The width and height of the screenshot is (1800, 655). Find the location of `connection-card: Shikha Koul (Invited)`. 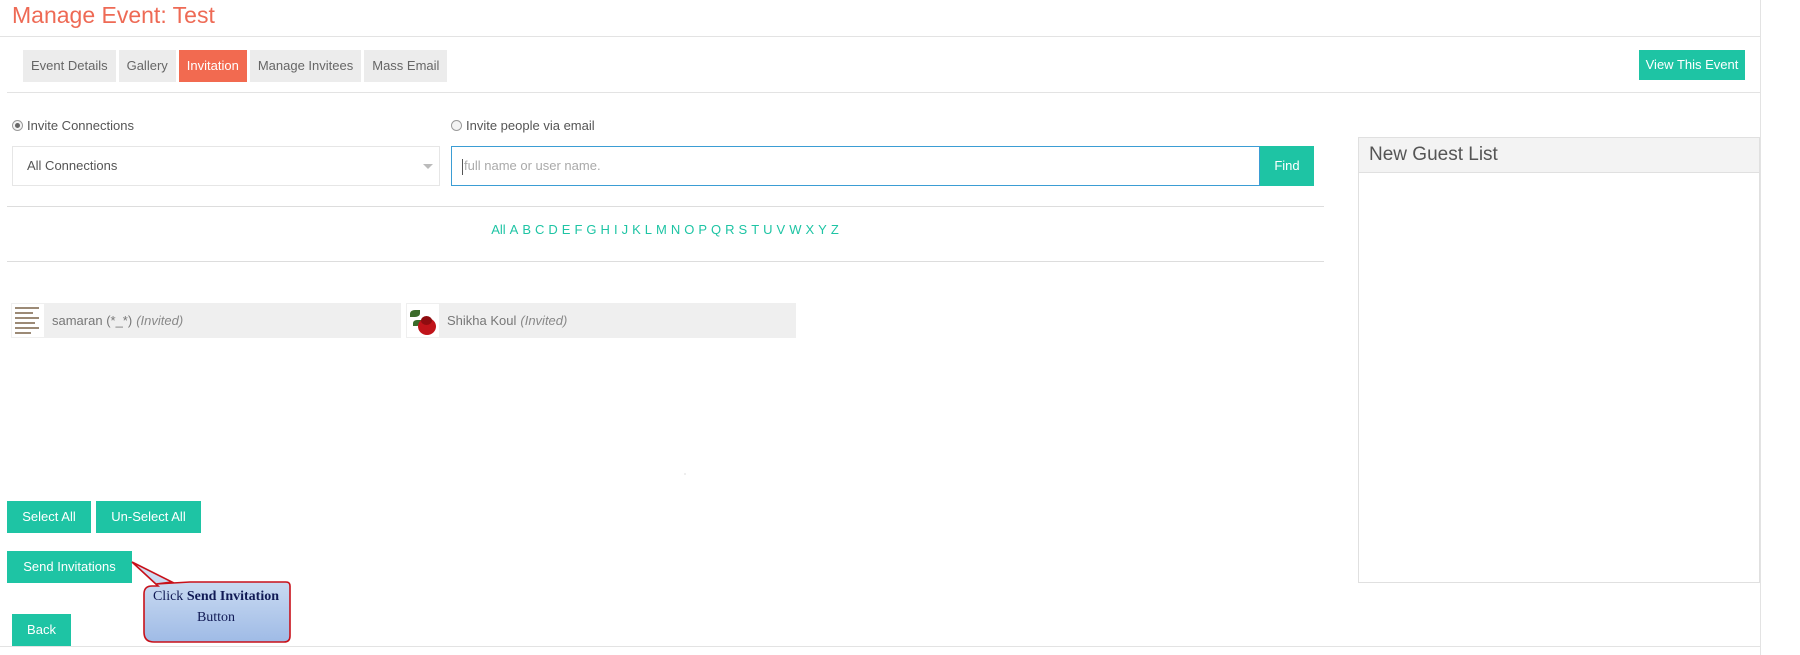

connection-card: Shikha Koul (Invited) is located at coordinates (601, 320).